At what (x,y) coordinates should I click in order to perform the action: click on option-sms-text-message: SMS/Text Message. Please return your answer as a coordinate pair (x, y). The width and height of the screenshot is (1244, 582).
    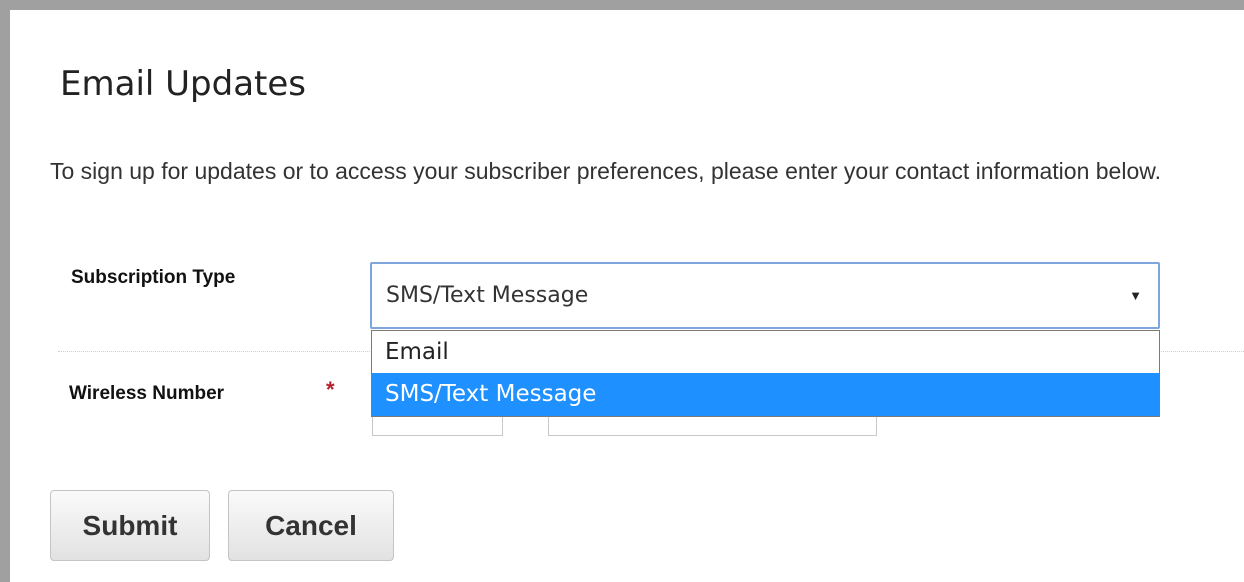
    Looking at the image, I should click on (765, 394).